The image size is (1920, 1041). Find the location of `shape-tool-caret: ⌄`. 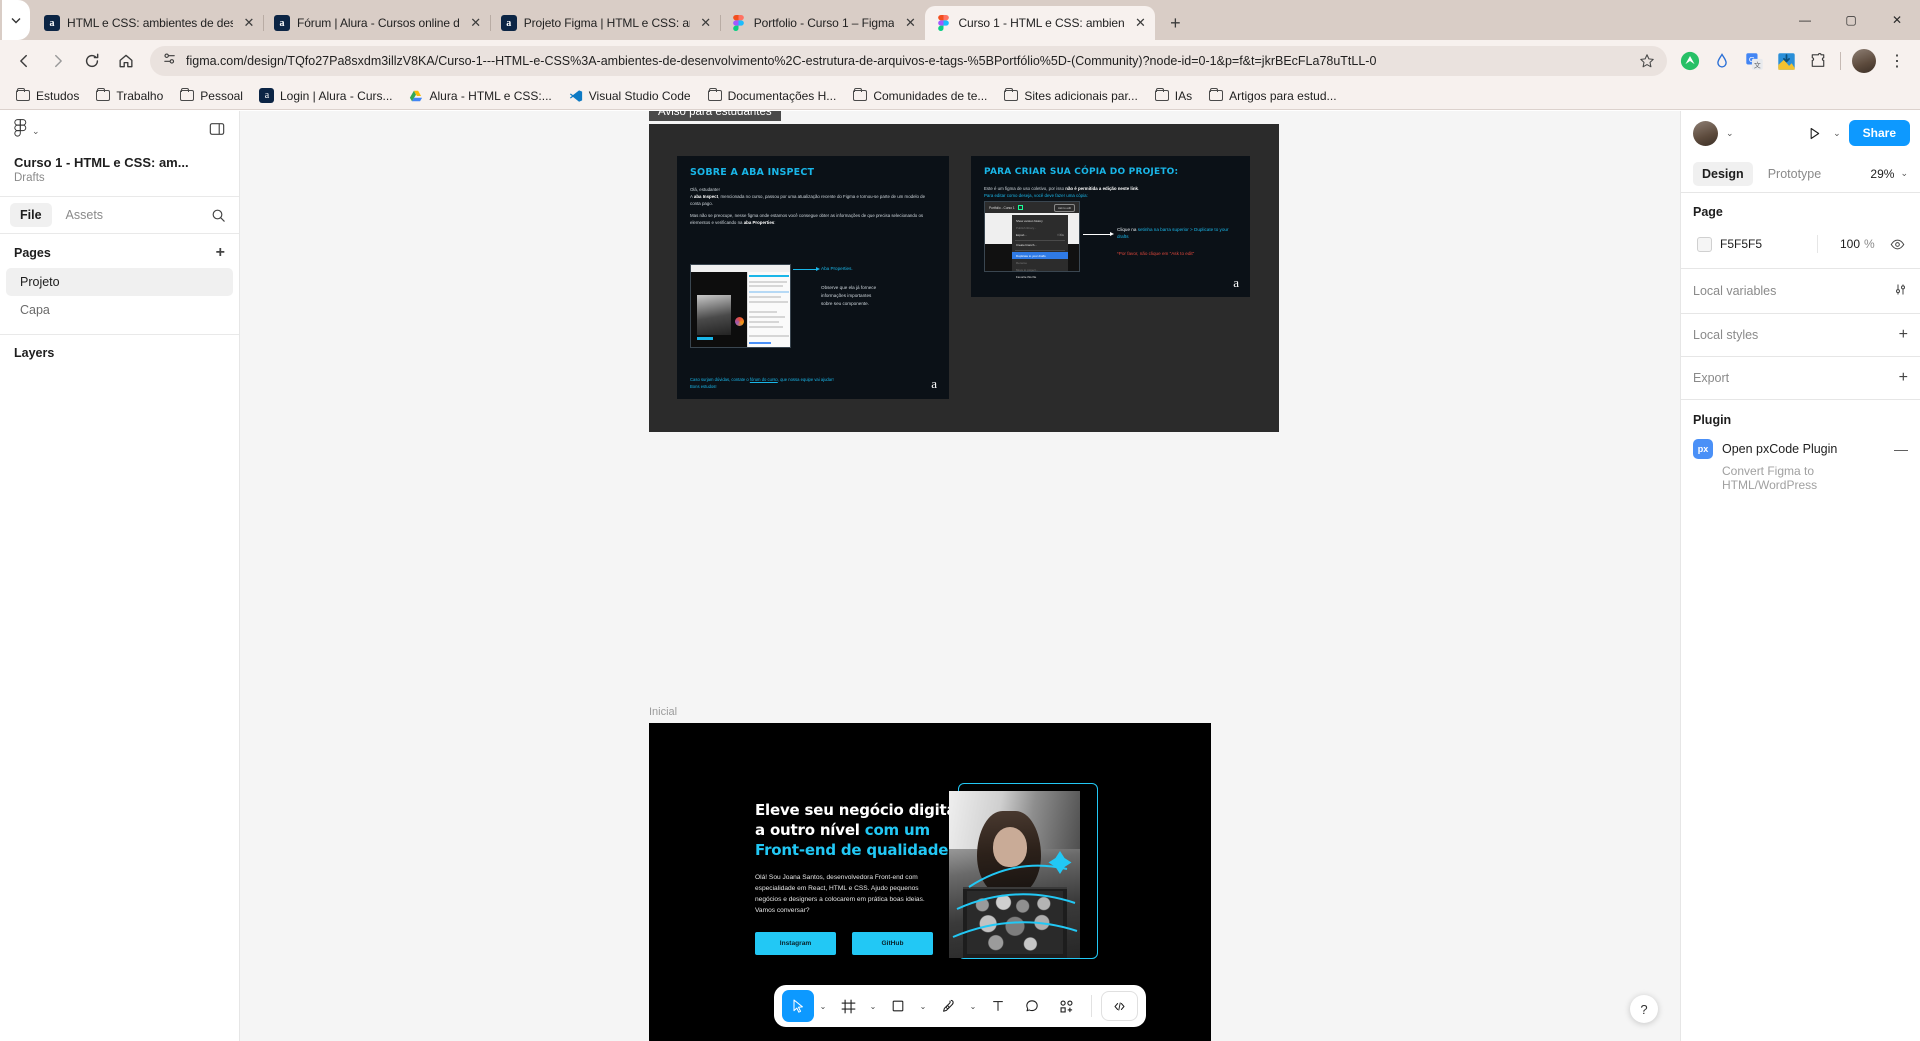

shape-tool-caret: ⌄ is located at coordinates (923, 1006).